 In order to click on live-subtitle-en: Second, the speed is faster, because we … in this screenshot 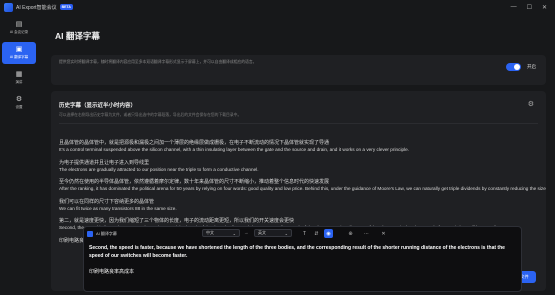, I will do `click(297, 252)`.